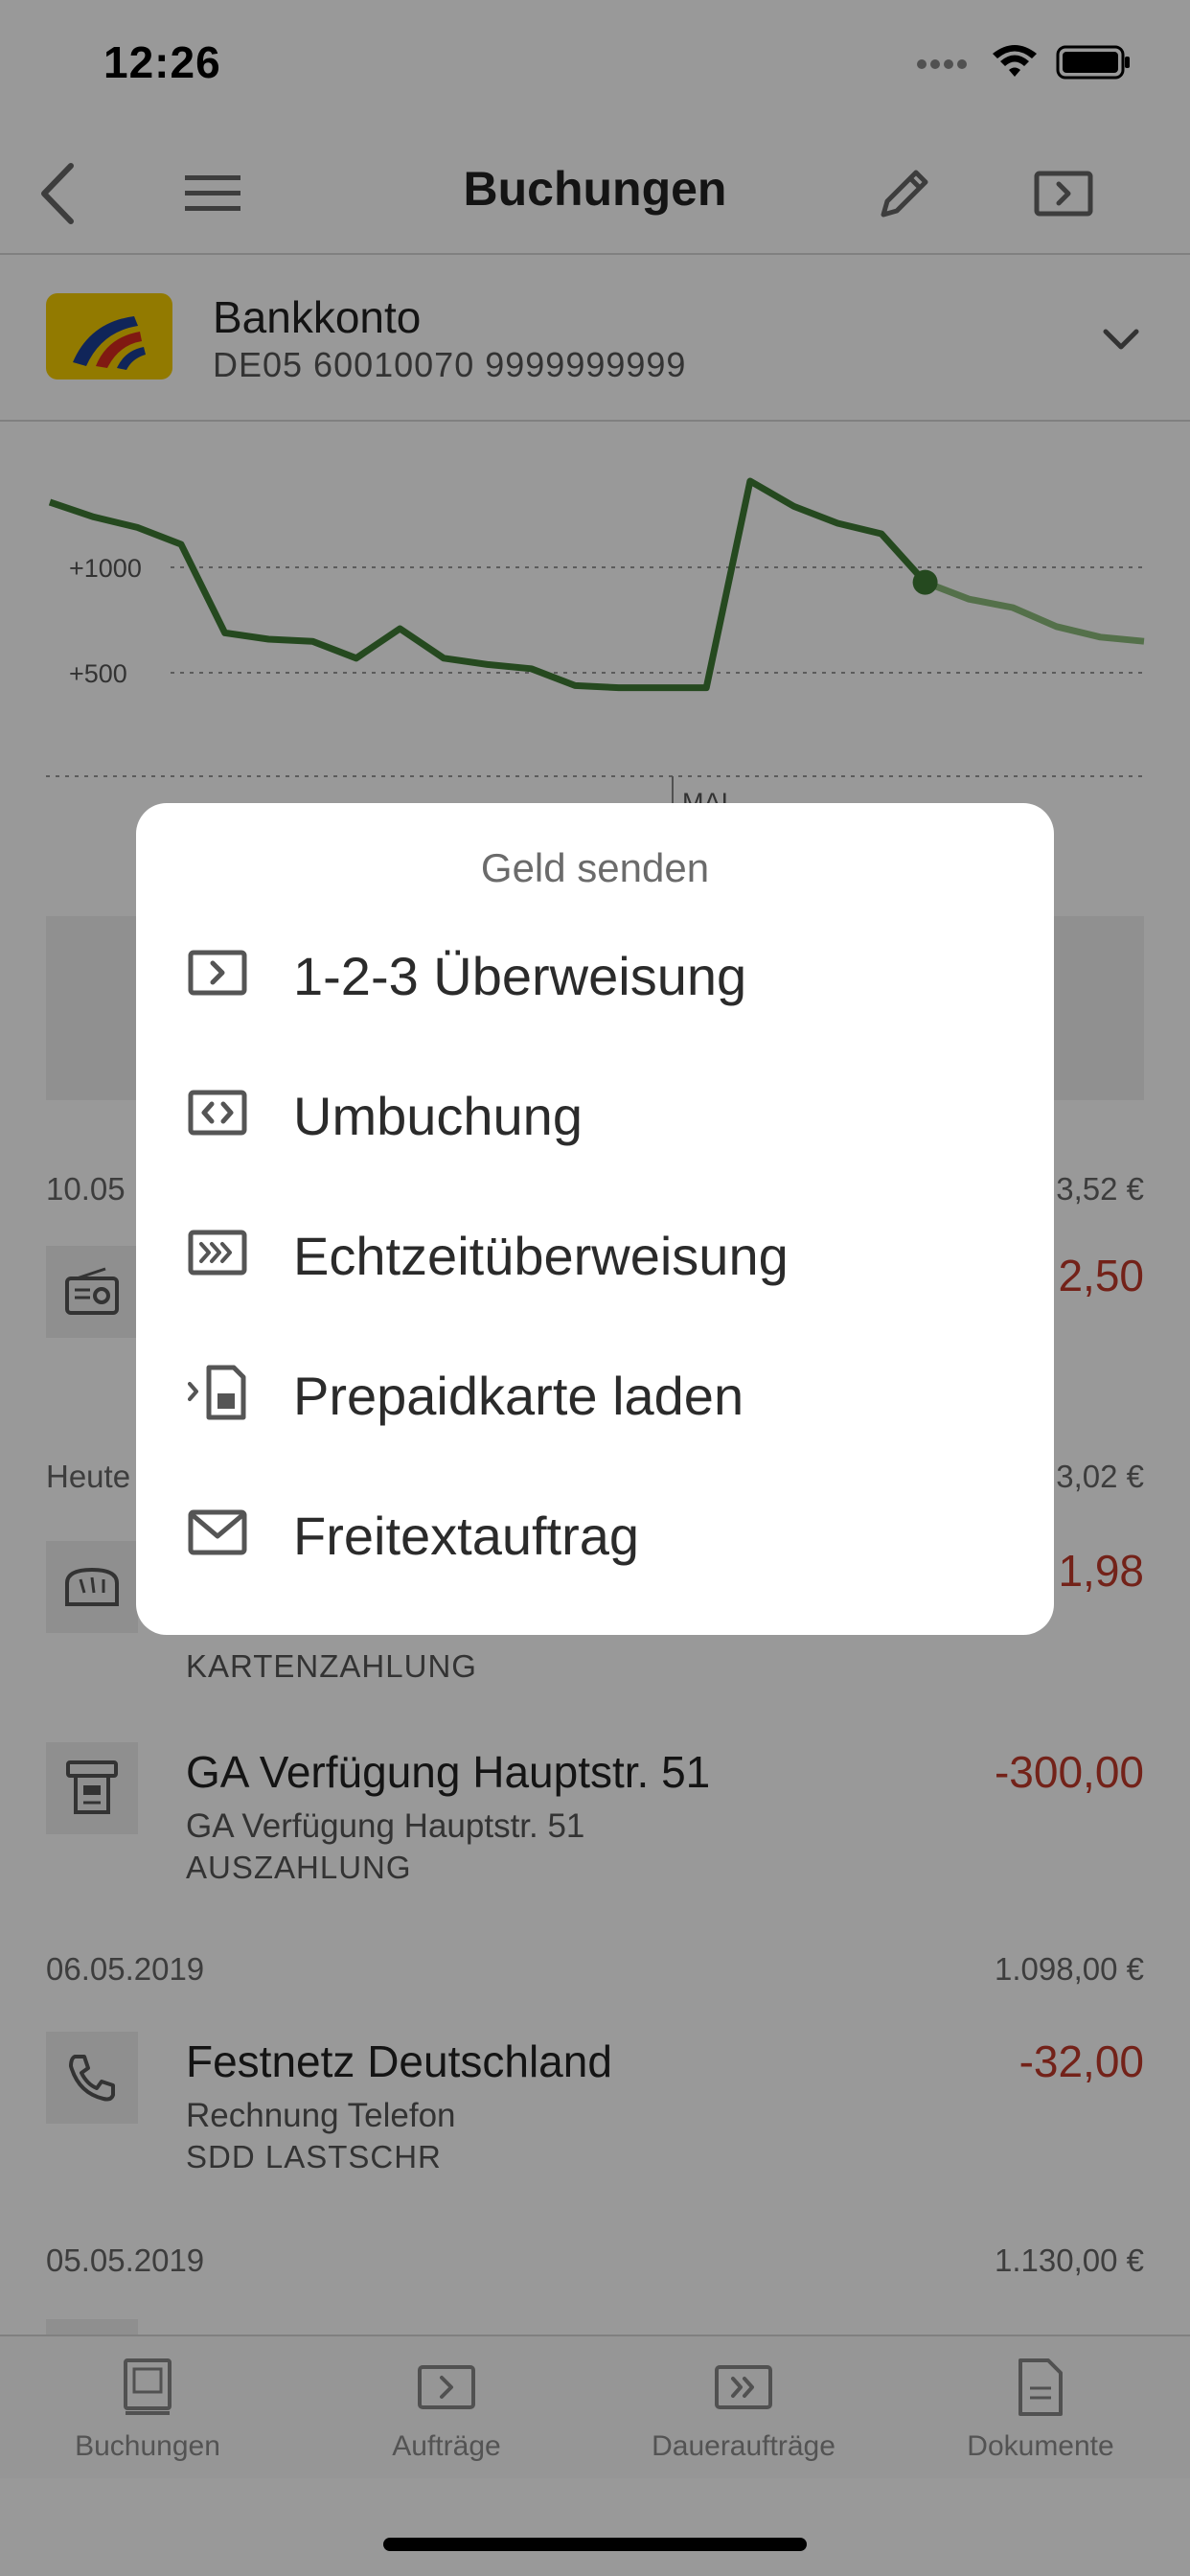  I want to click on instant-transfer-icon, so click(218, 1252).